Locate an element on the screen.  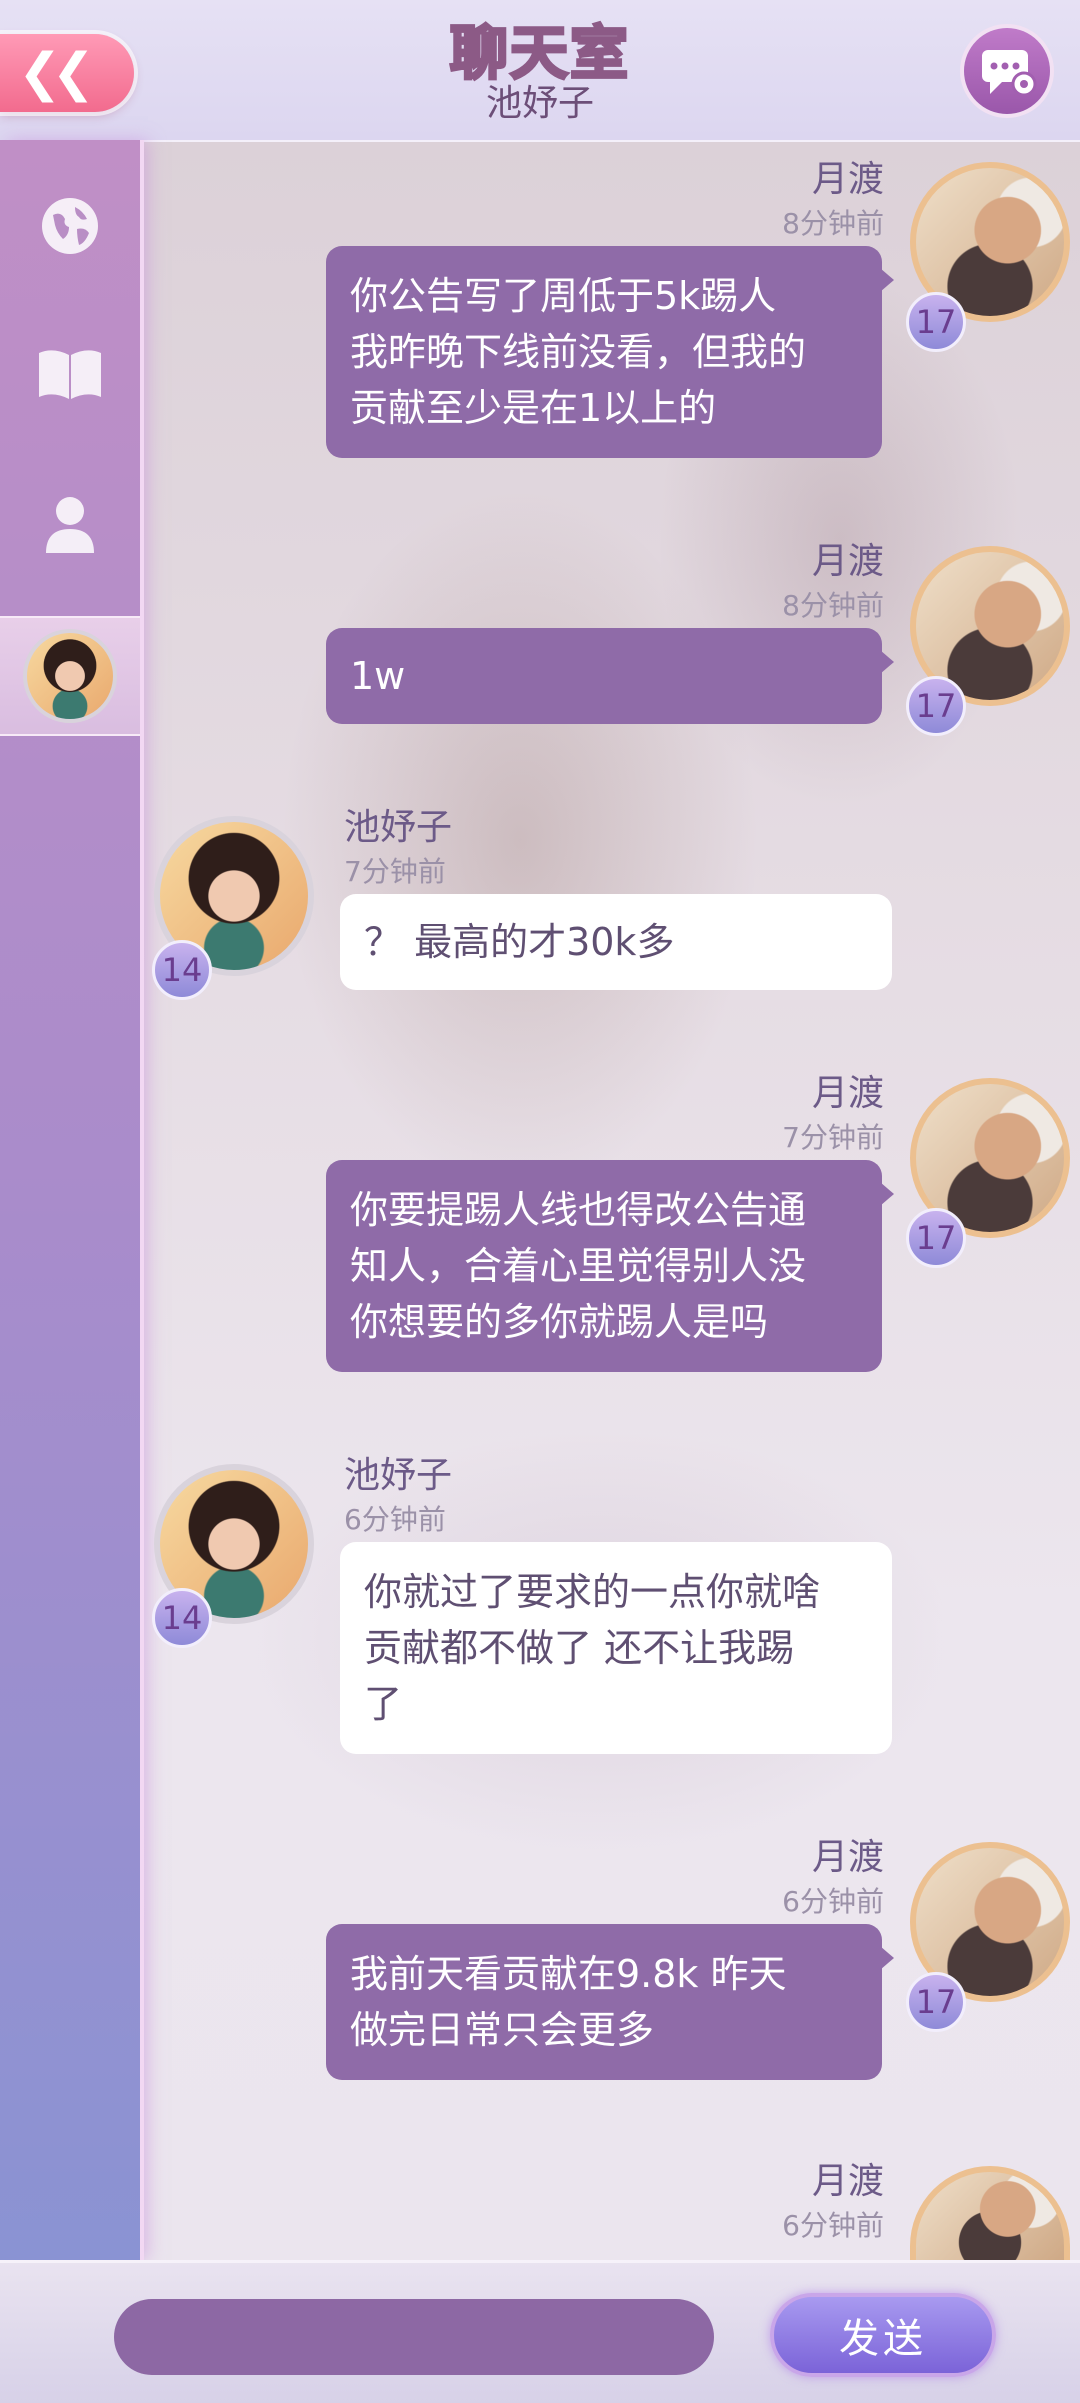
avatar-icon is located at coordinates (70, 676).